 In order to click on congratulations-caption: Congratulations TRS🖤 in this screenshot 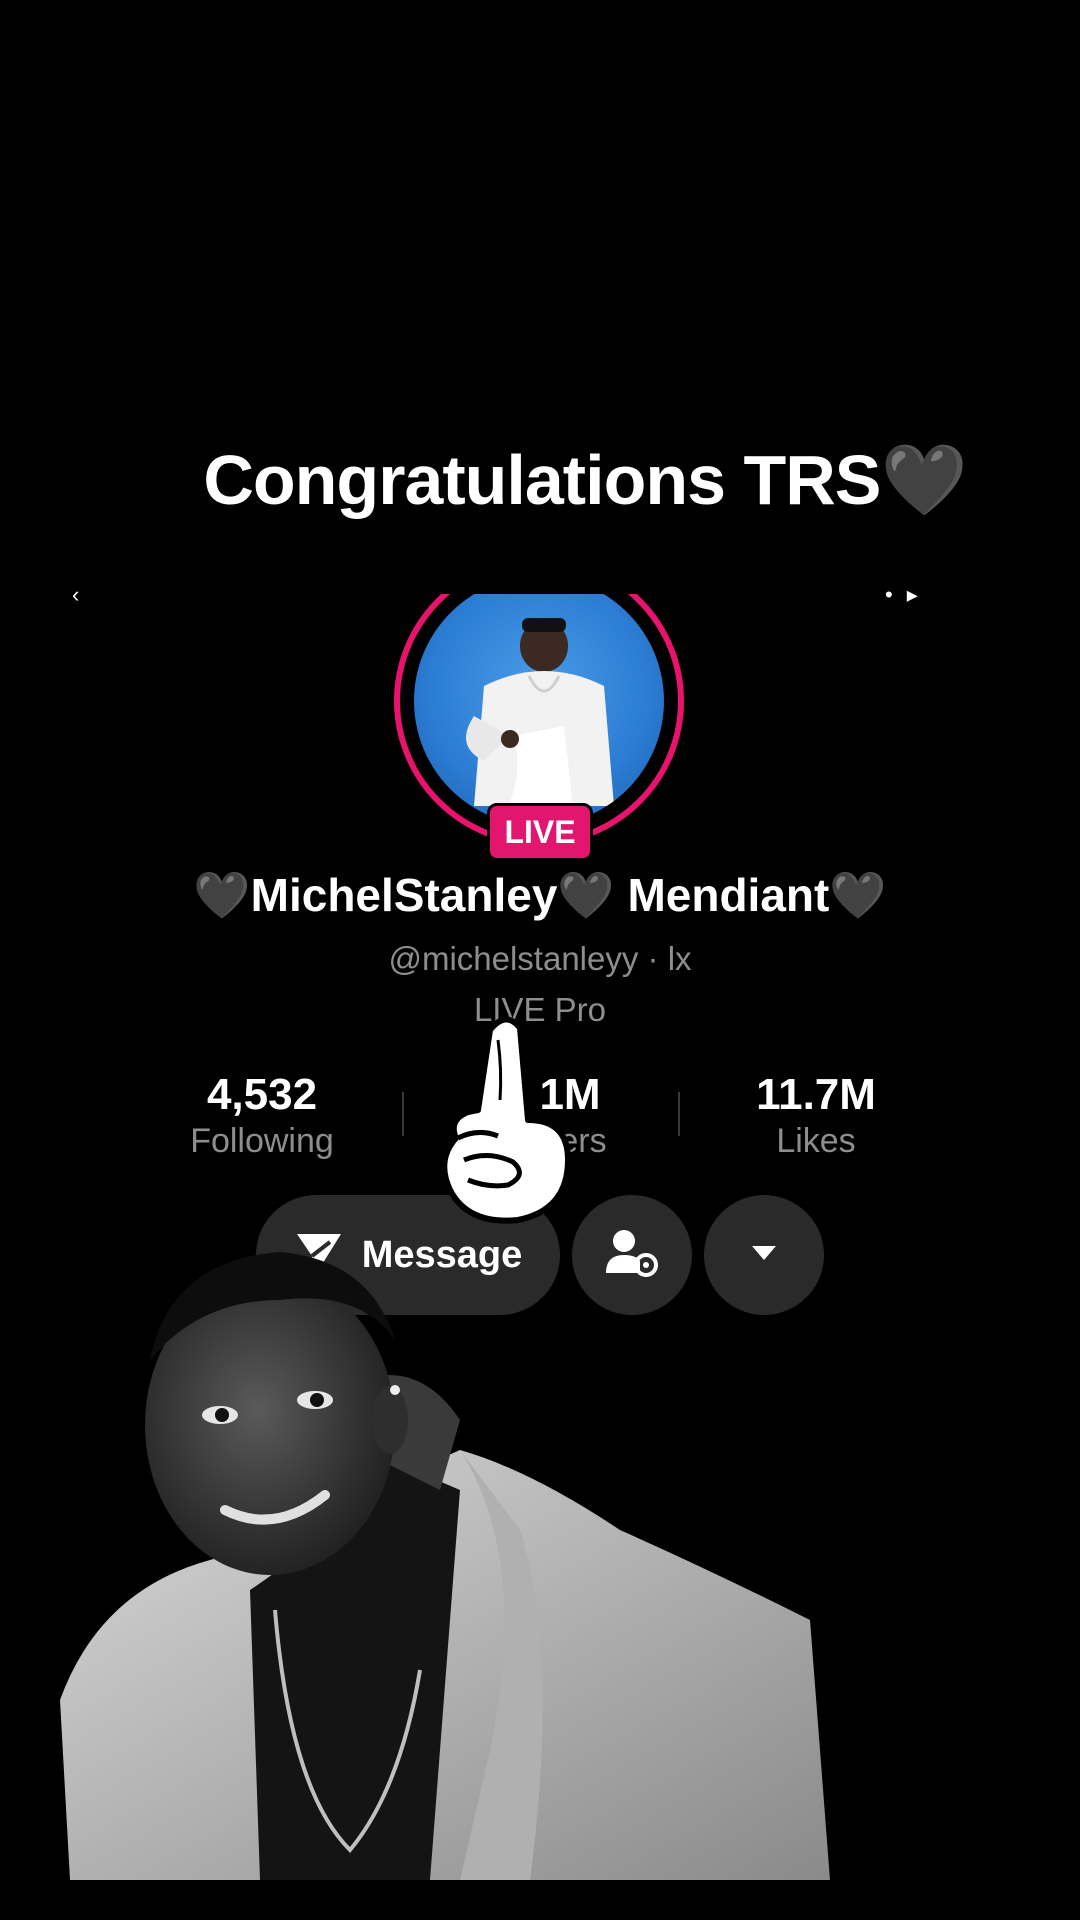, I will do `click(585, 480)`.